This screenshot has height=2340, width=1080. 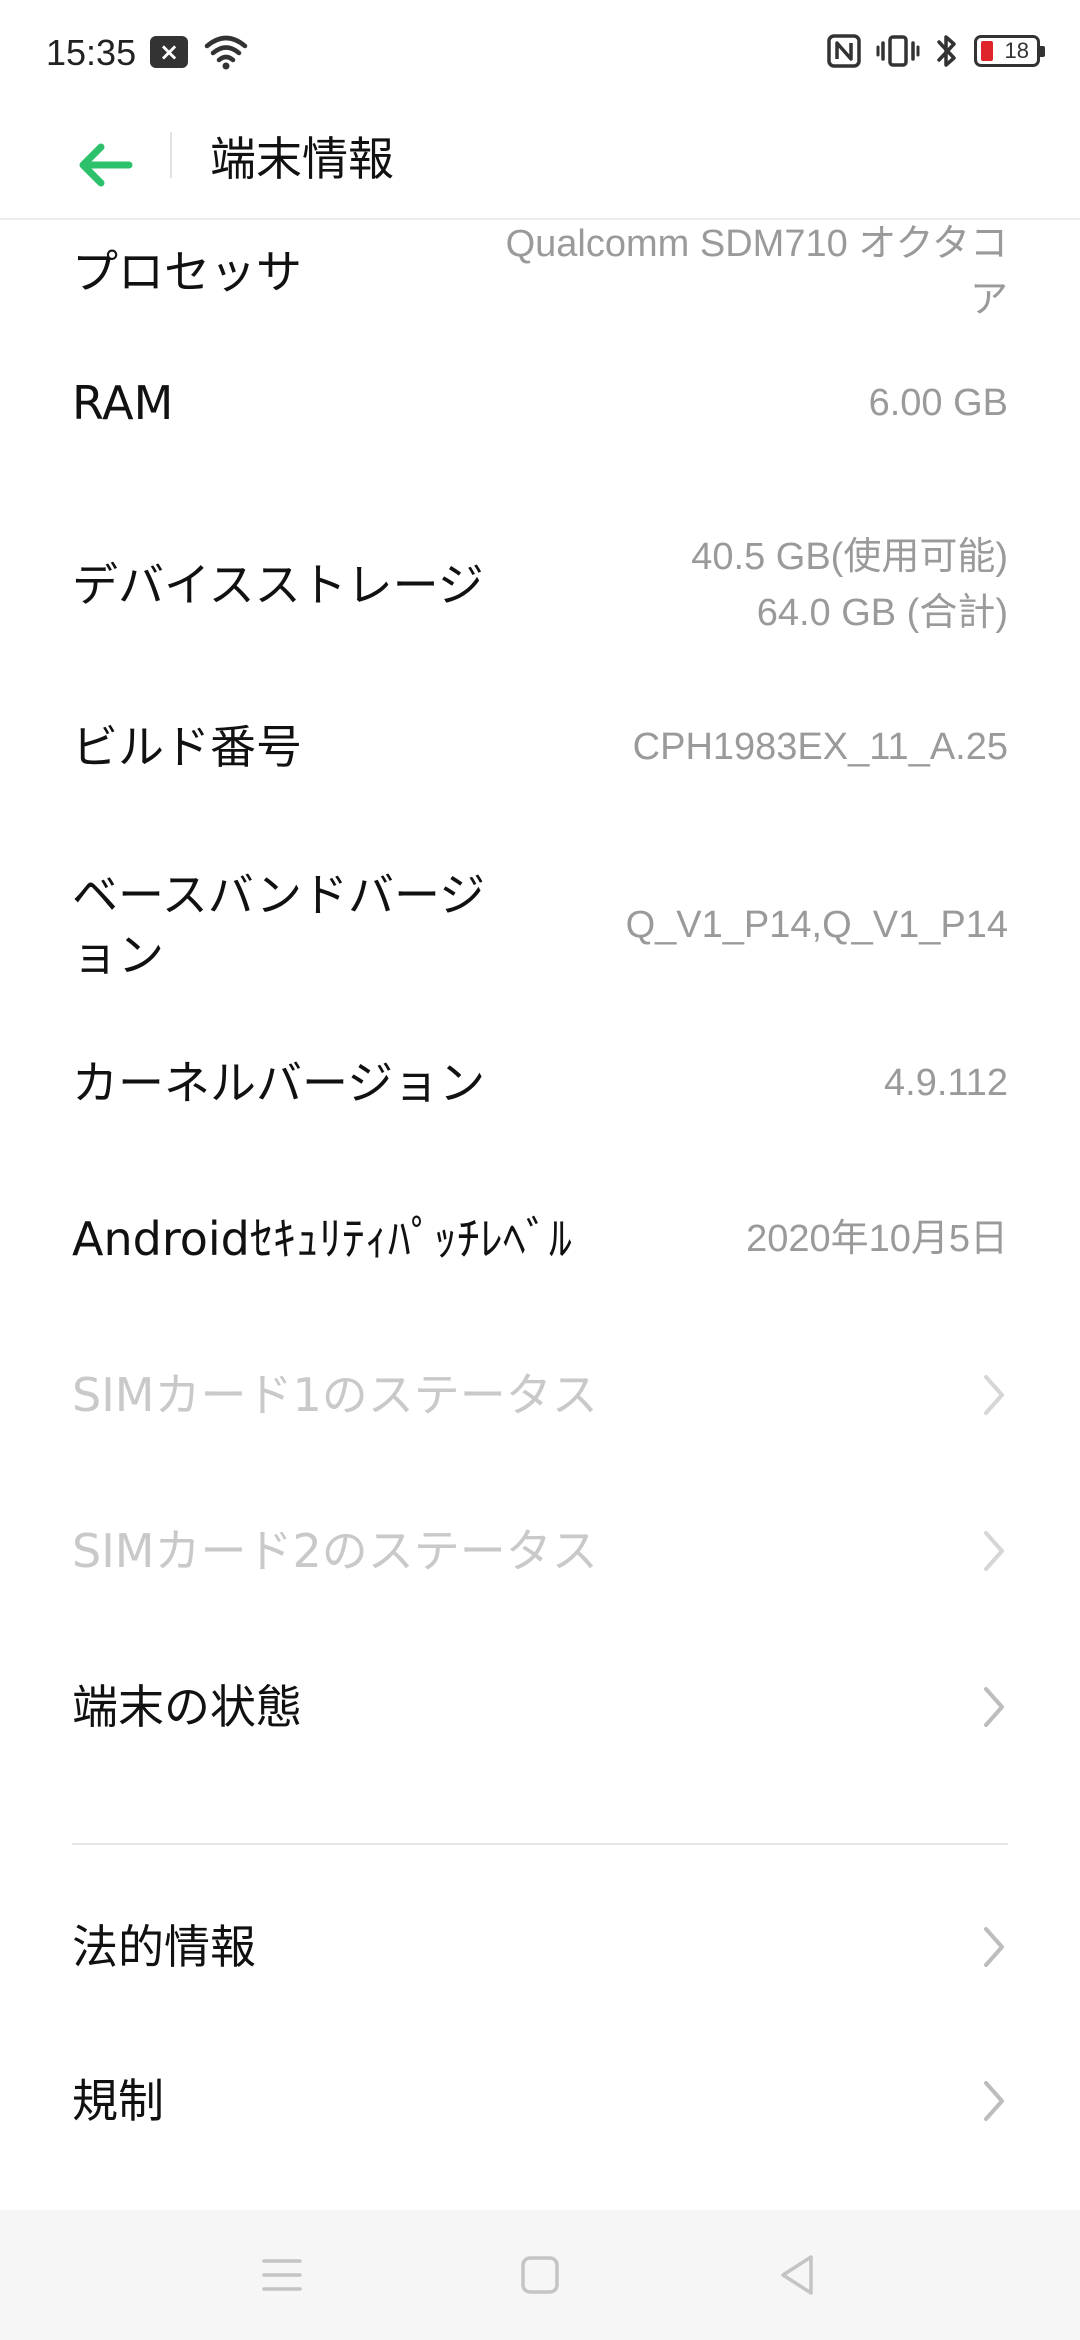 I want to click on row-security-patch-level: Androidｾｷｭﾘﾃｨﾊﾟｯﾁﾚﾍﾞﾙ 2020年10月5日, so click(x=540, y=1239).